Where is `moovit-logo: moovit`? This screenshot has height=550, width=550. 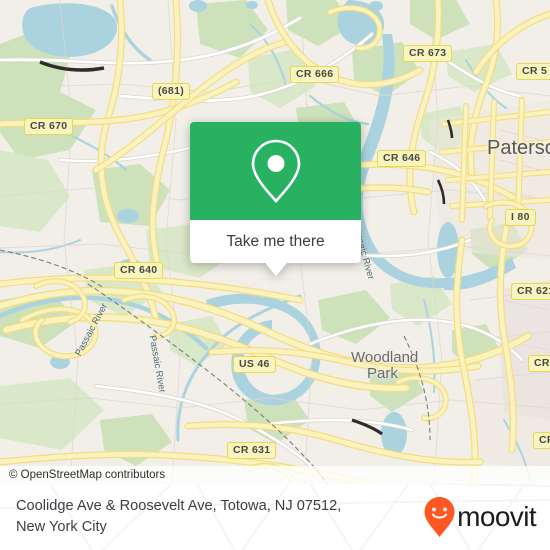 moovit-logo: moovit is located at coordinates (480, 517).